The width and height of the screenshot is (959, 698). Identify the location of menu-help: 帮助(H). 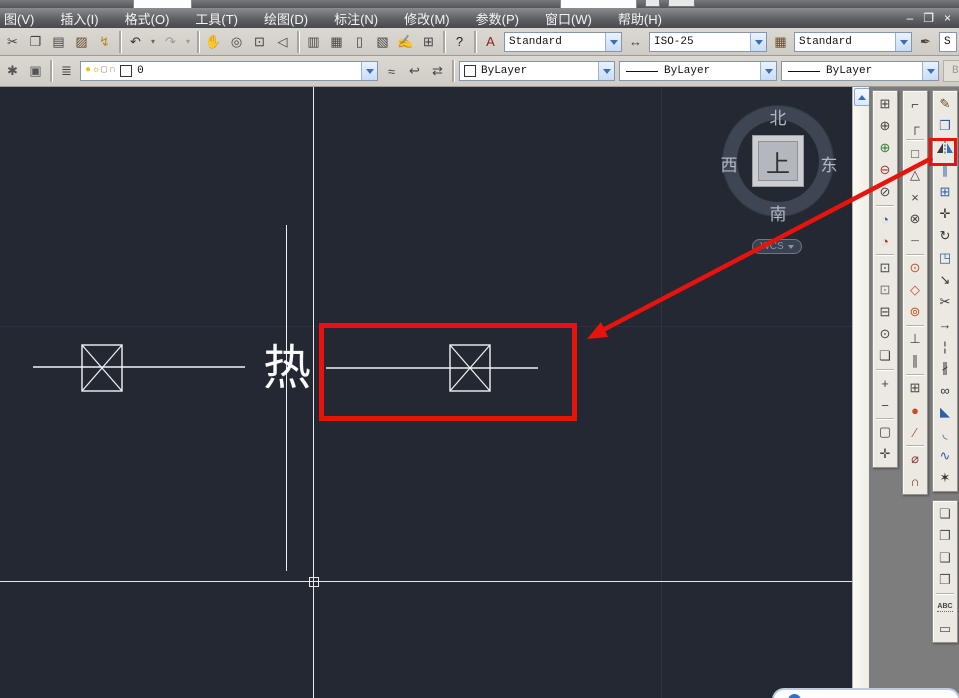
(640, 18).